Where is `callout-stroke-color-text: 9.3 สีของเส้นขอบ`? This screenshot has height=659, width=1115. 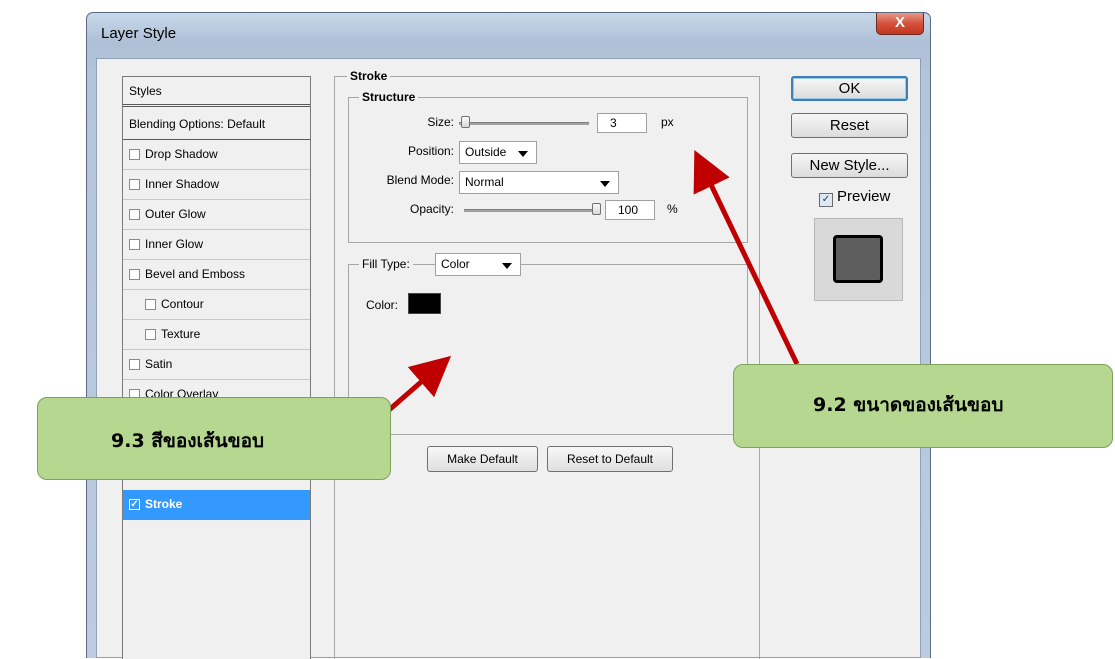 callout-stroke-color-text: 9.3 สีของเส้นขอบ is located at coordinates (188, 441).